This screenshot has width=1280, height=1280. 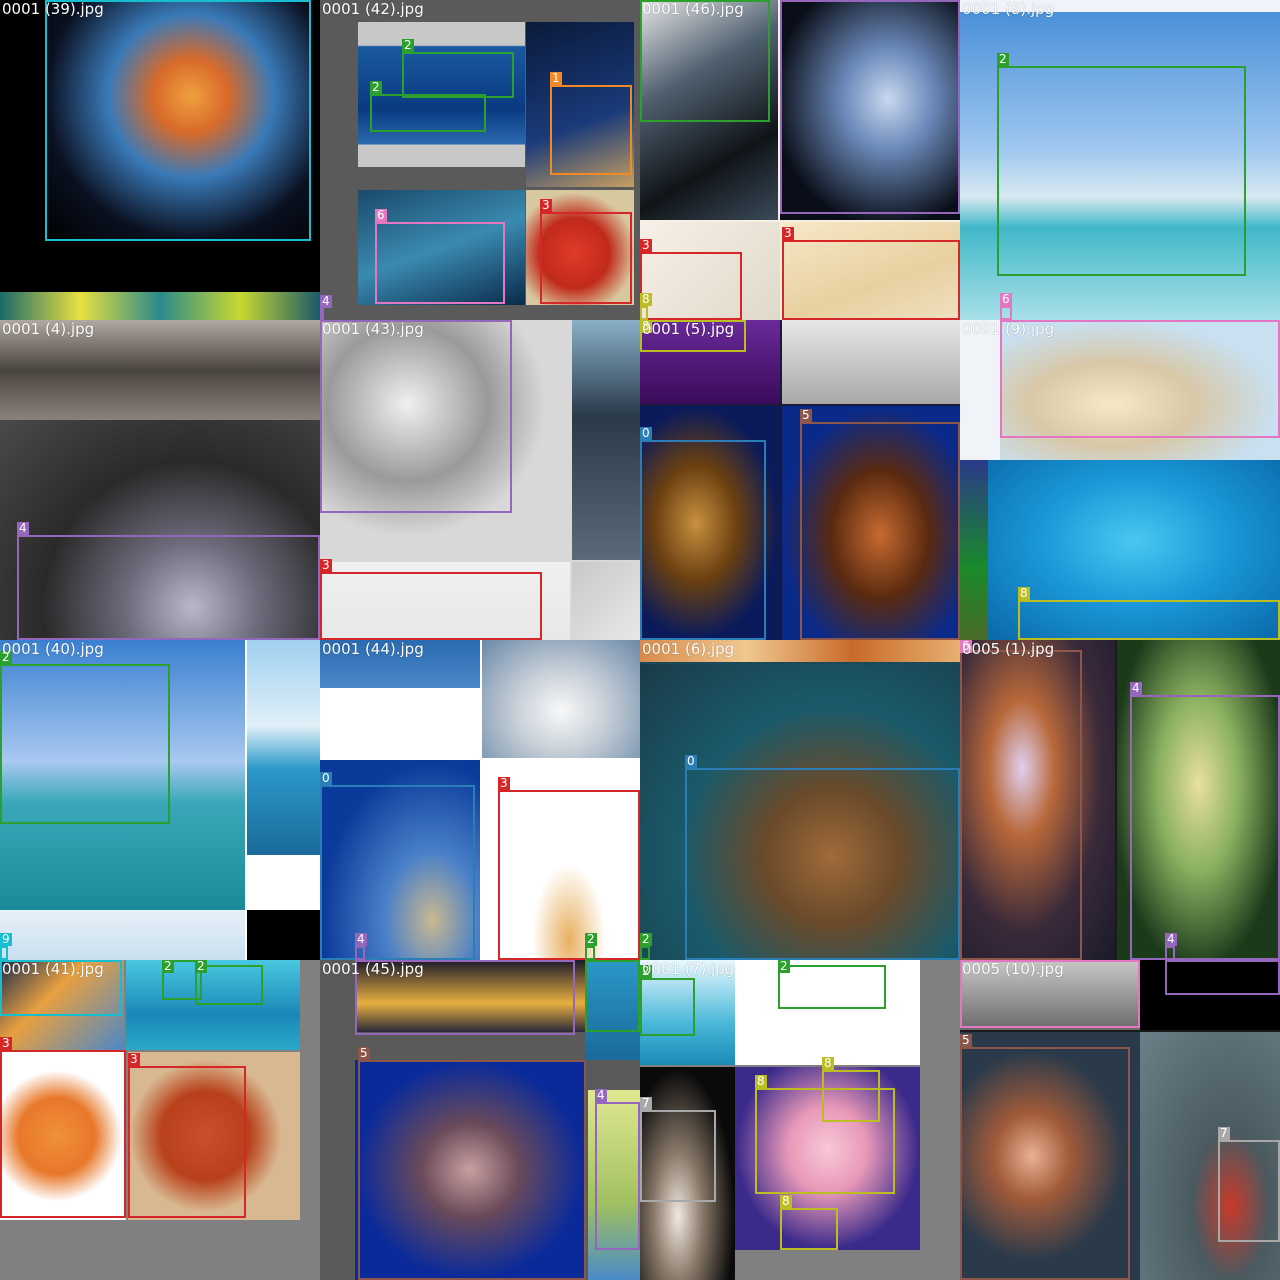 I want to click on mosaic-tile: 5 7 0005 (10).jpg, so click(x=1120, y=1120).